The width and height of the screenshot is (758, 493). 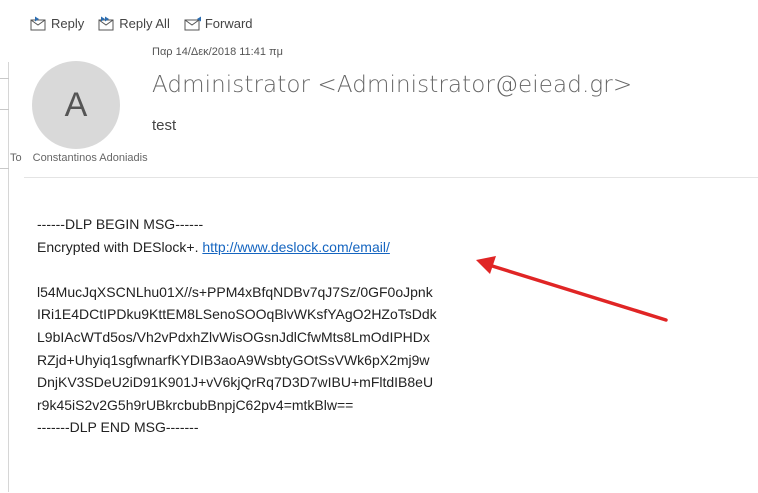 What do you see at coordinates (5, 246) in the screenshot?
I see `left-pane-edge` at bounding box center [5, 246].